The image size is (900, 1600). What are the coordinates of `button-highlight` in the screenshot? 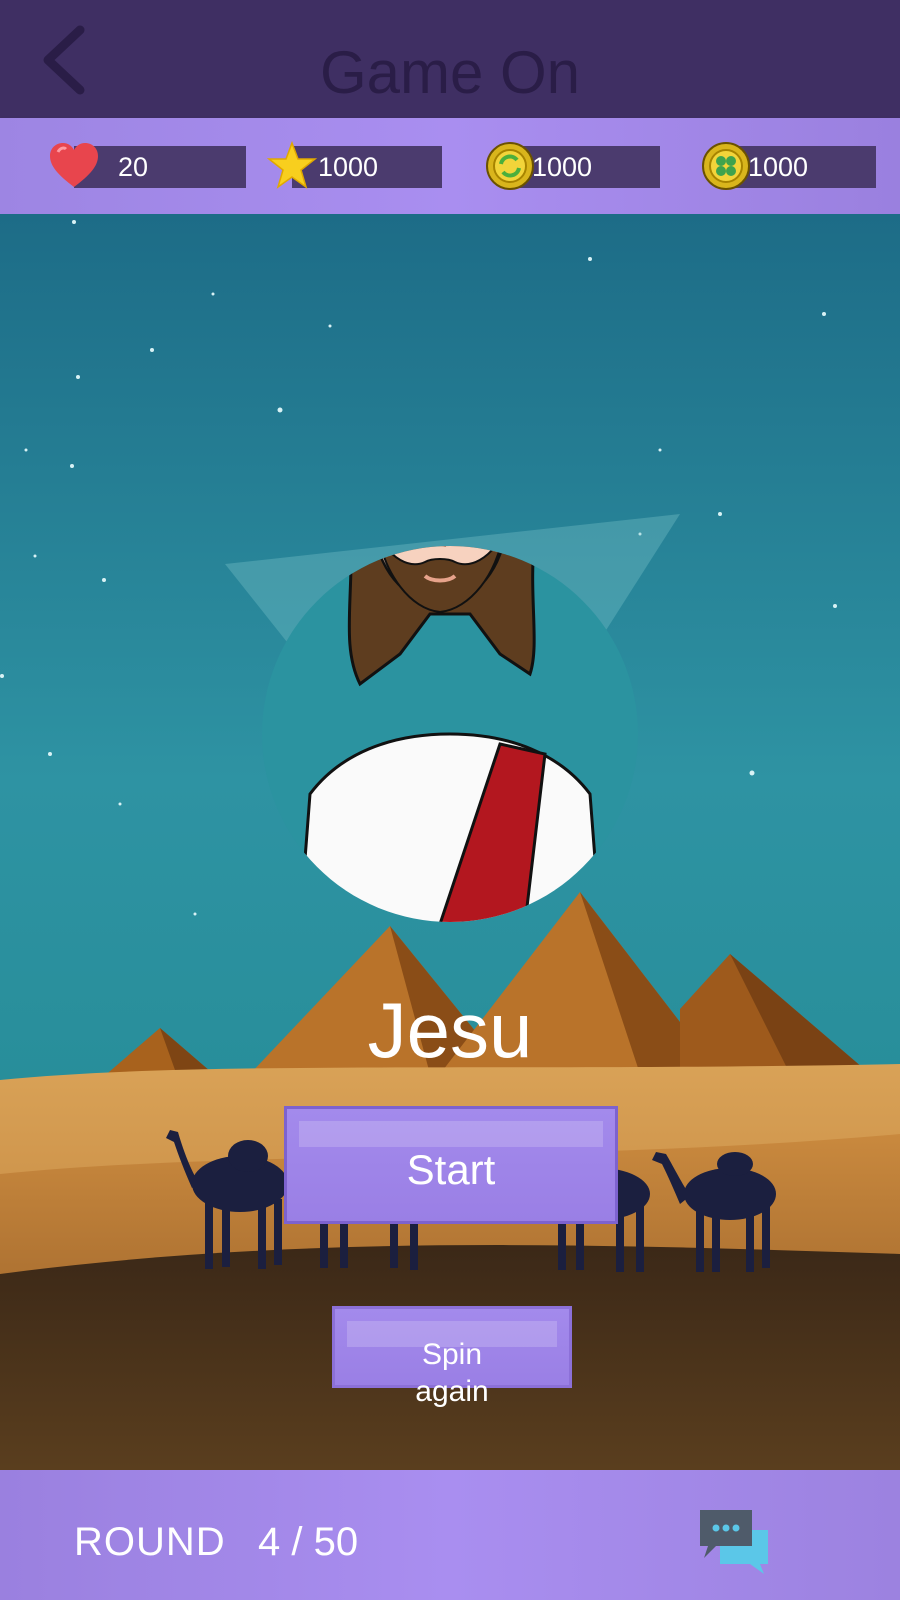 It's located at (451, 1134).